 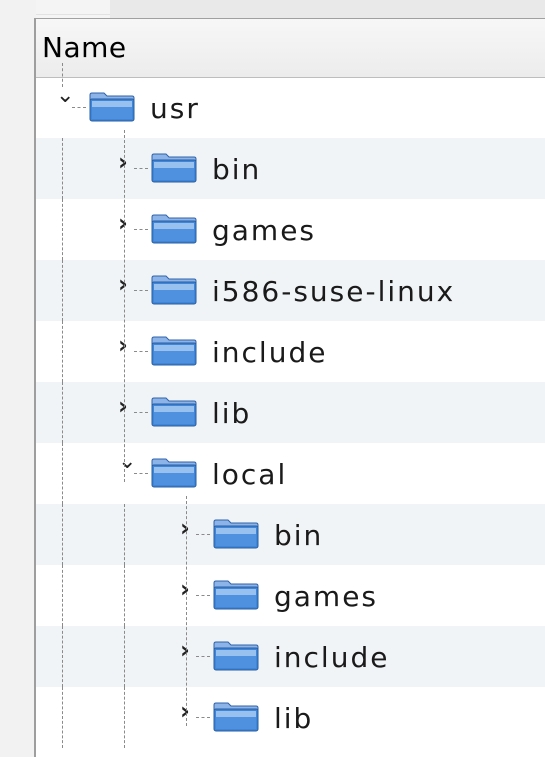 I want to click on column-header-name: Name, so click(x=290, y=48).